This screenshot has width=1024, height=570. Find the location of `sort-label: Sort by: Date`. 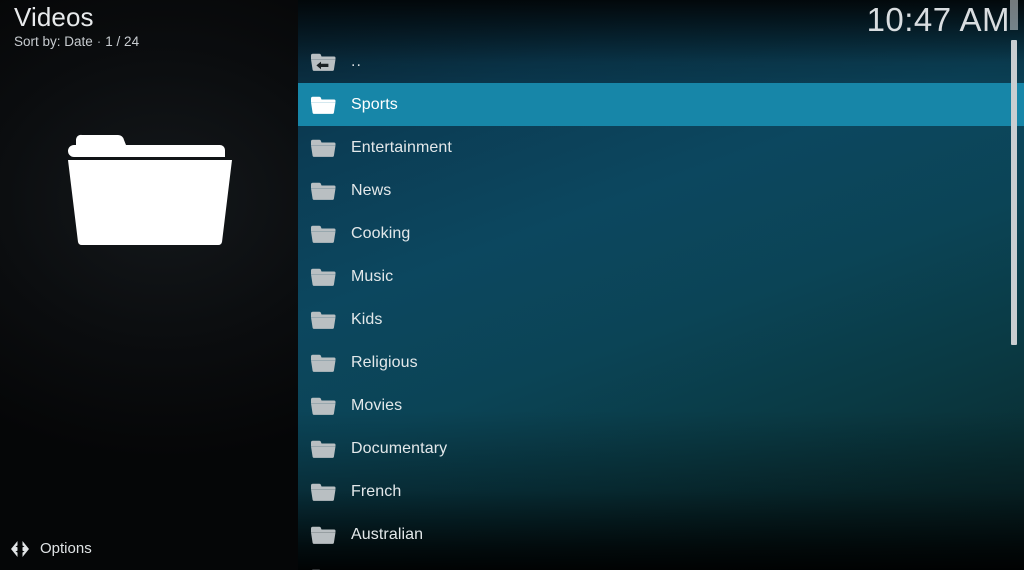

sort-label: Sort by: Date is located at coordinates (53, 41).